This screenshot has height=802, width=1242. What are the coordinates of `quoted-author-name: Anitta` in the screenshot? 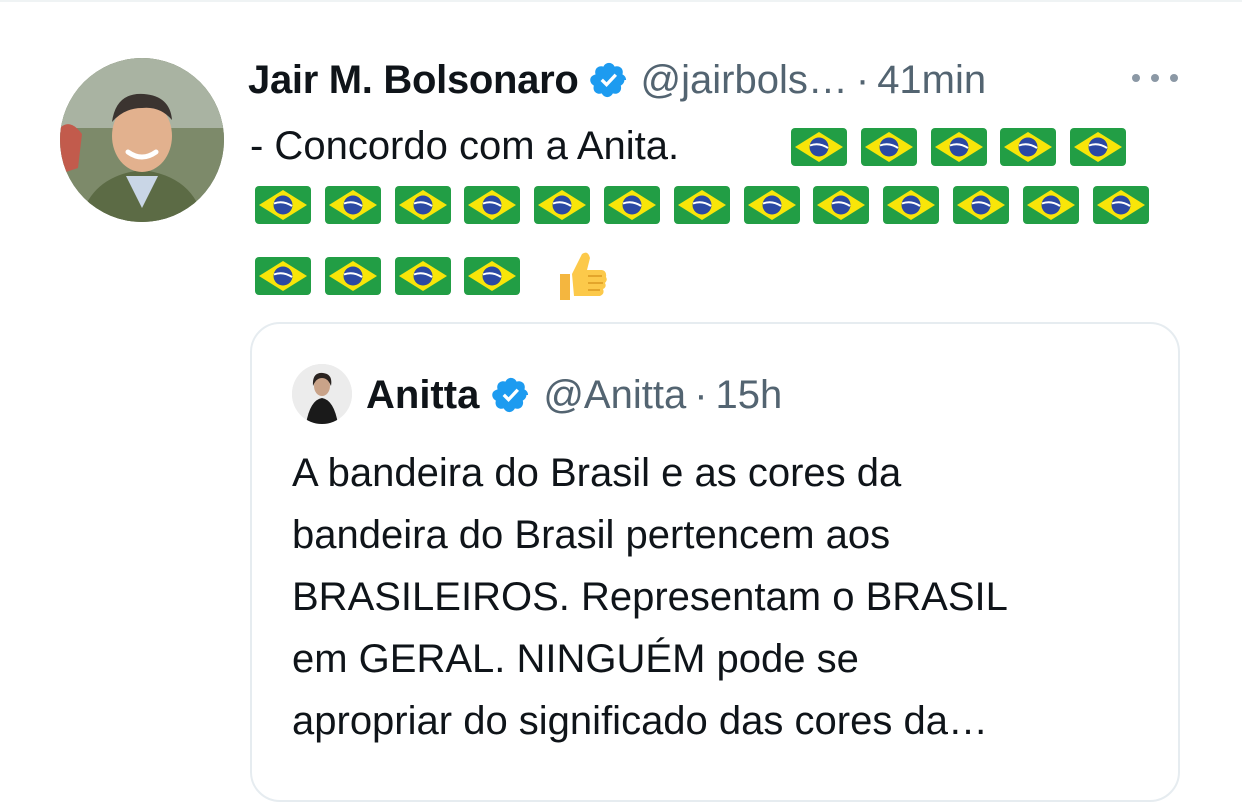 It's located at (422, 395).